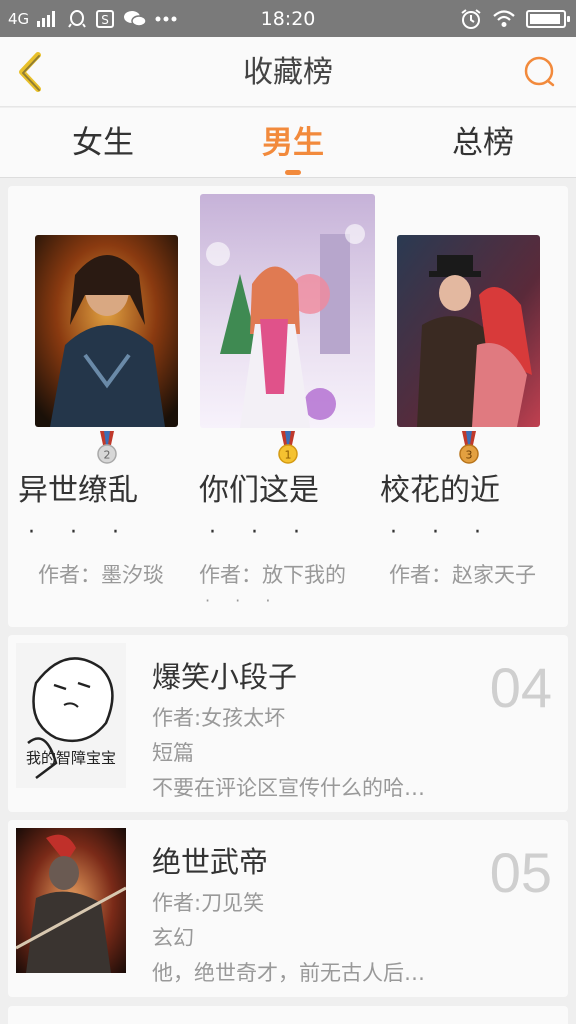 This screenshot has width=576, height=1024. Describe the element at coordinates (208, 903) in the screenshot. I see `book-author: 作者:刀见笑` at that location.